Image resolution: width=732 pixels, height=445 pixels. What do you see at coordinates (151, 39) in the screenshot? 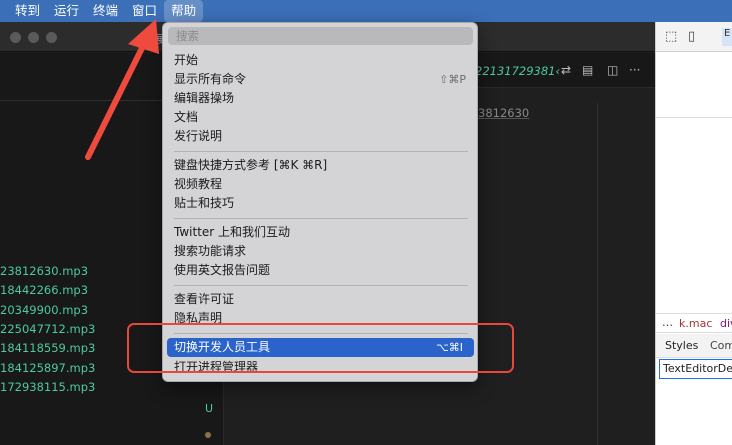
I see `window-title: [扩展` at bounding box center [151, 39].